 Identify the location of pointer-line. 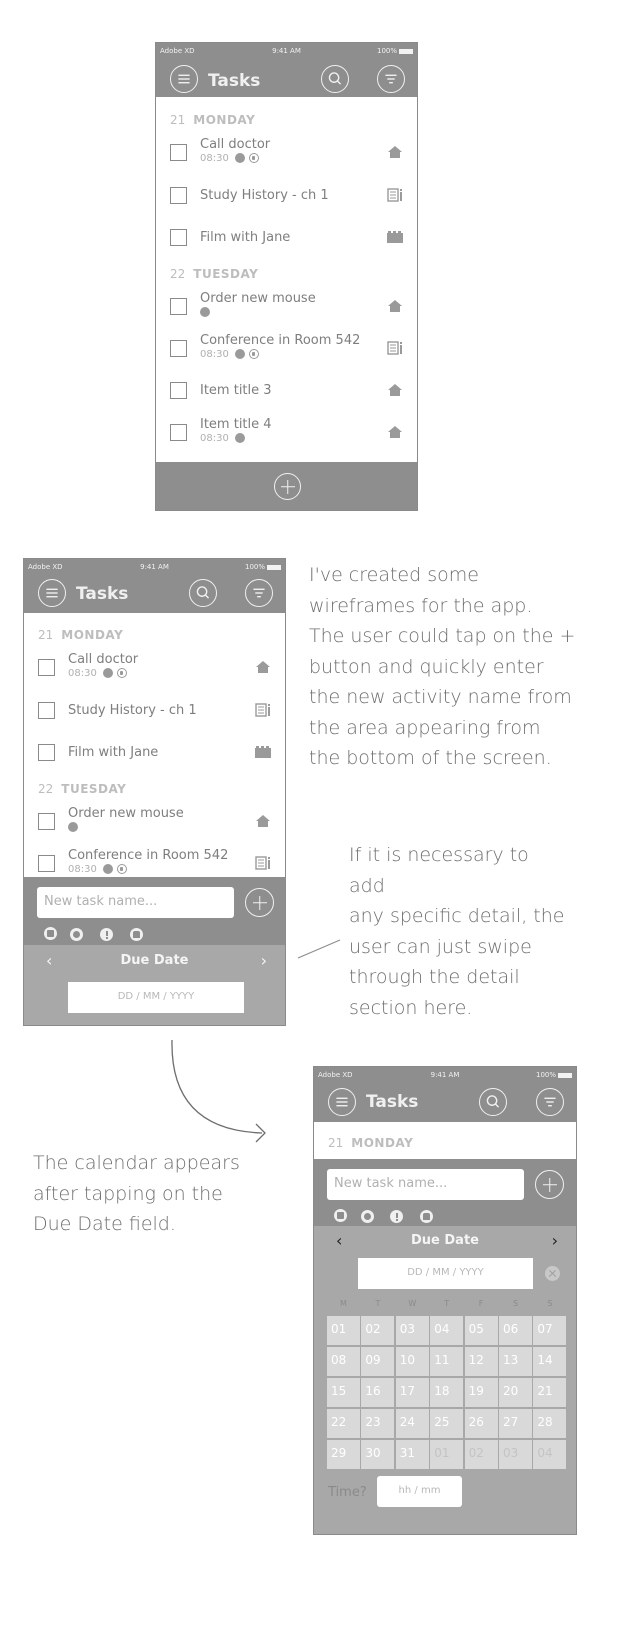
(319, 949).